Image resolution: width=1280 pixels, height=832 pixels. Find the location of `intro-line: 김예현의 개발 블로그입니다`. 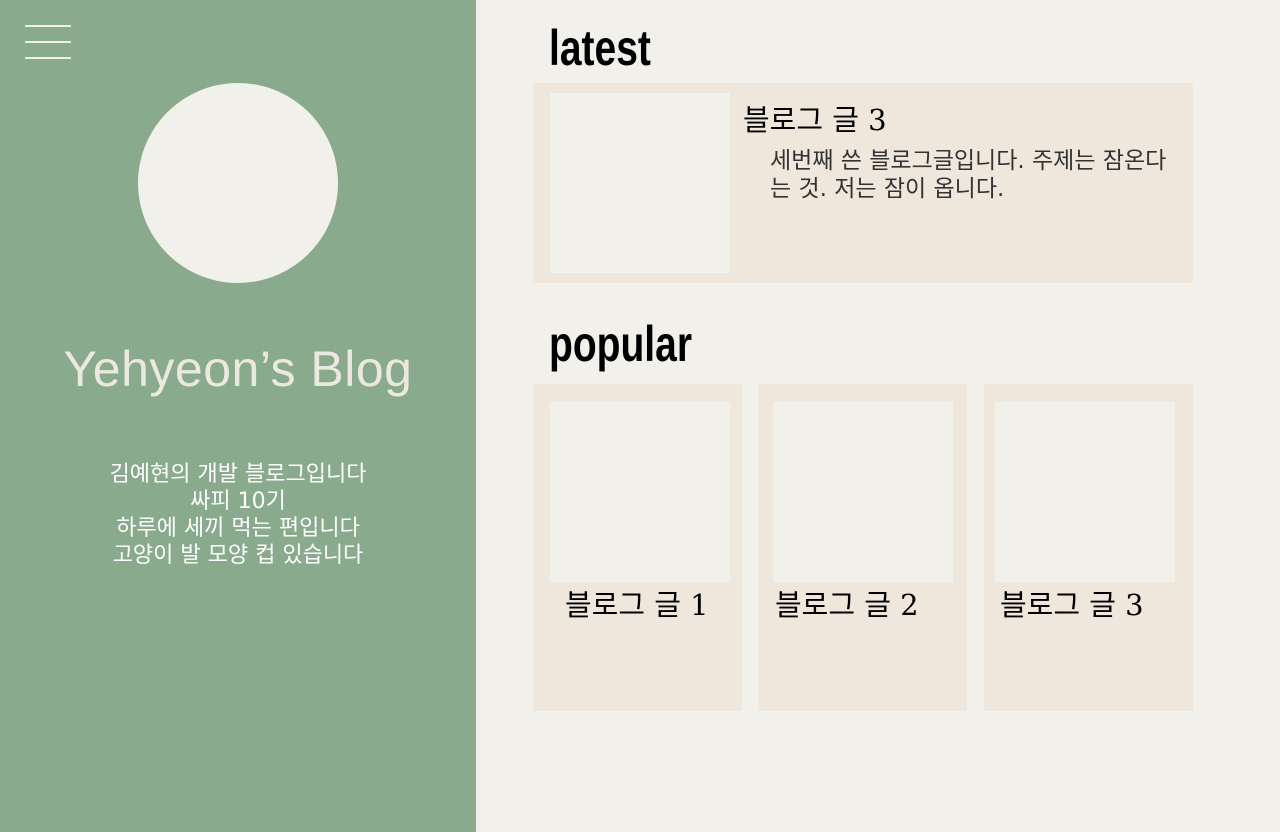

intro-line: 김예현의 개발 블로그입니다 is located at coordinates (238, 474).